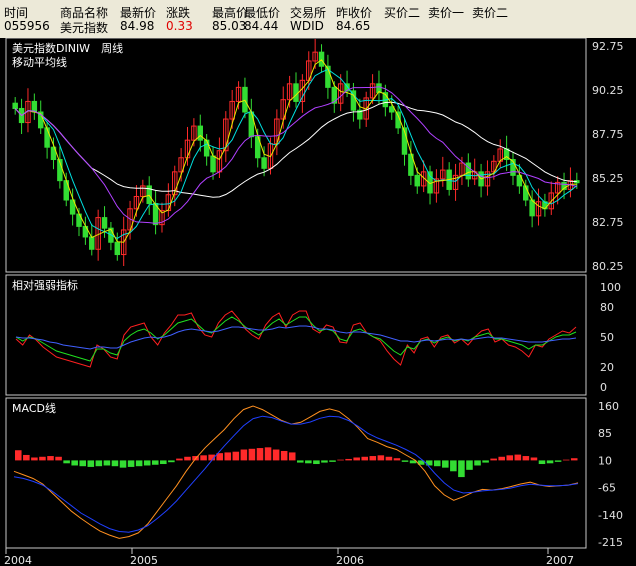  I want to click on rsi-tick-label-1: 80, so click(607, 307).